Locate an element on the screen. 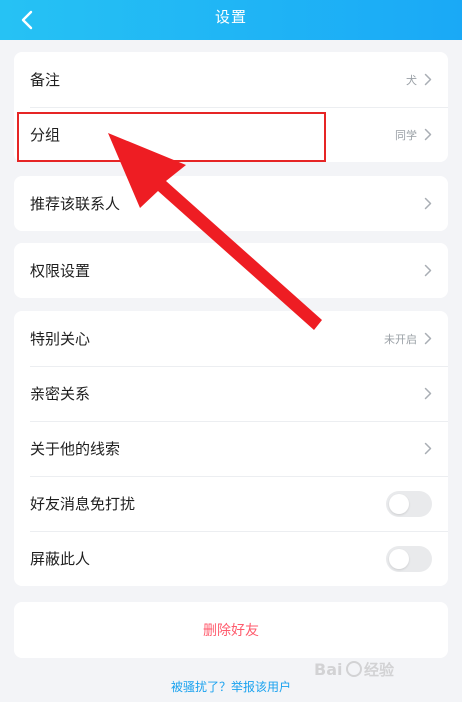  svg-text: Bai is located at coordinates (328, 669).